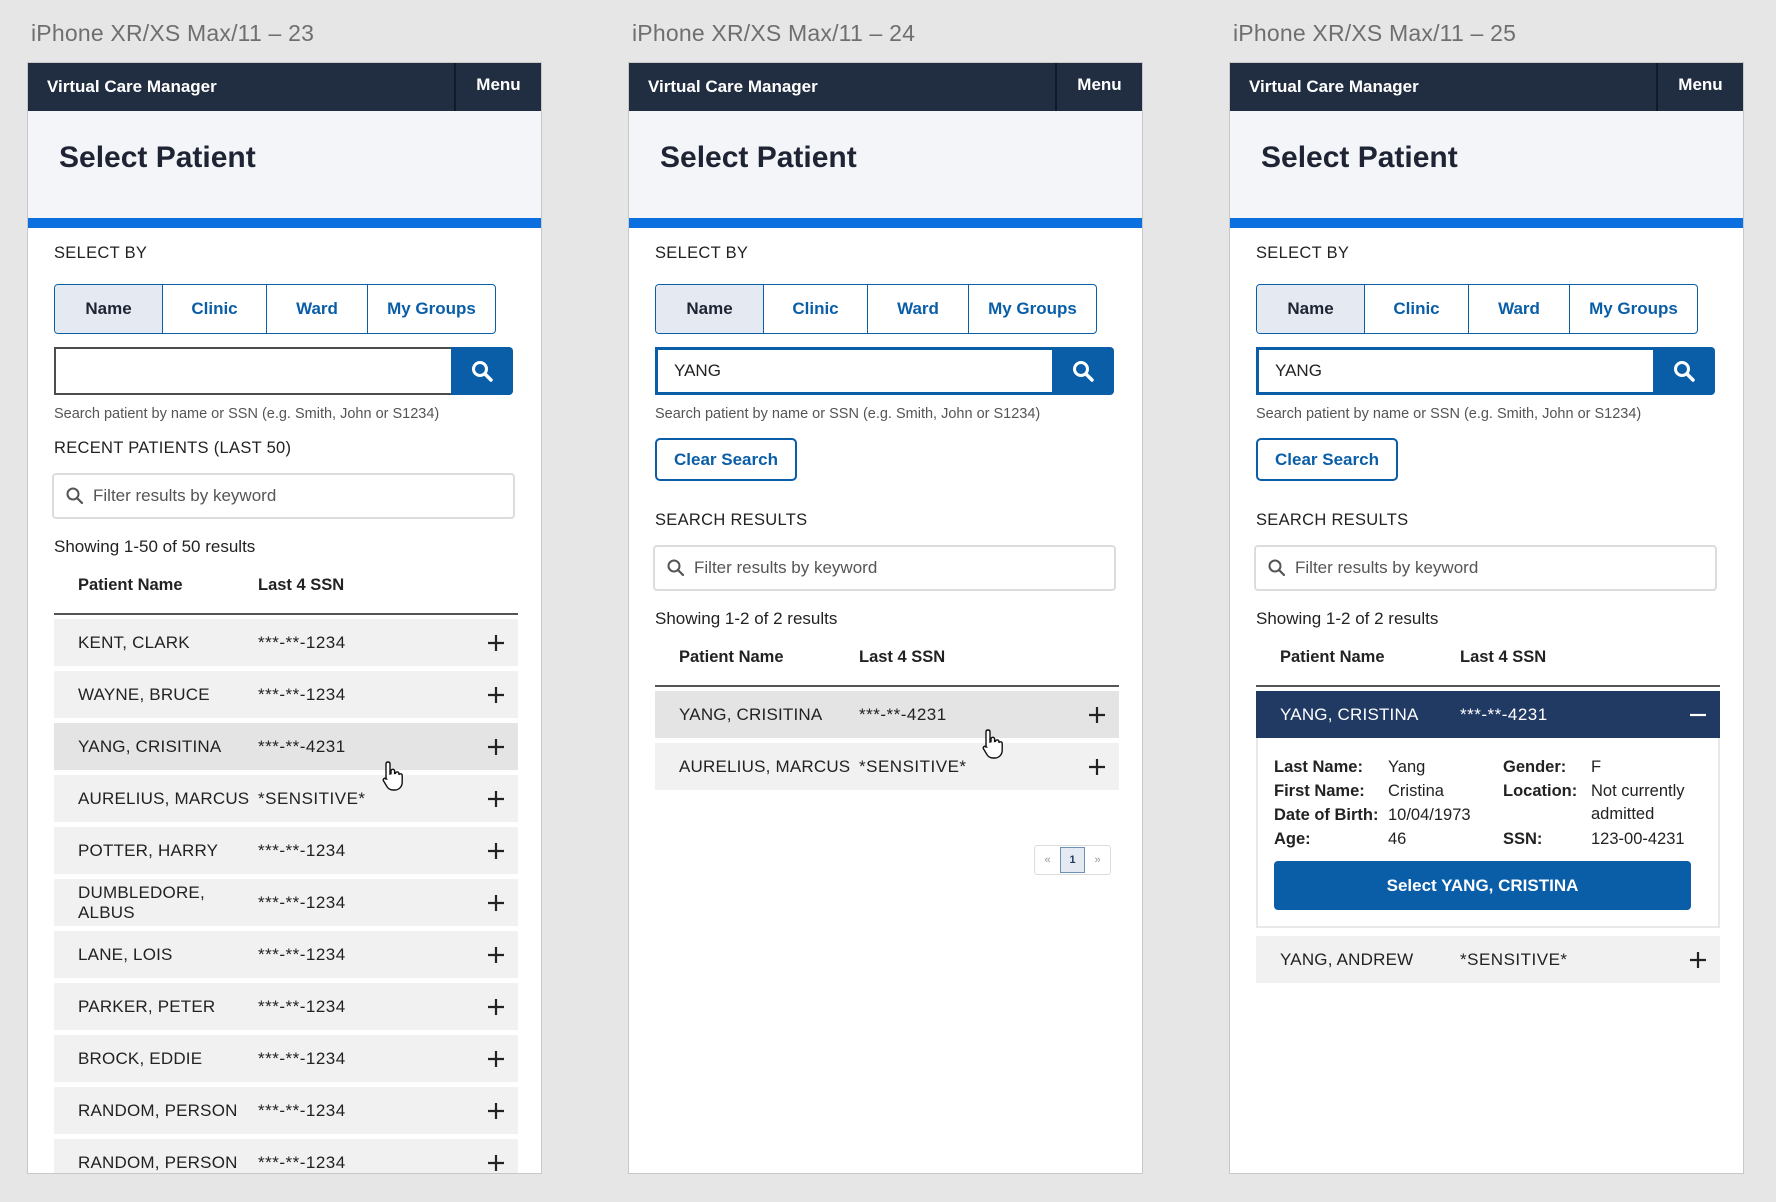 This screenshot has width=1776, height=1202. Describe the element at coordinates (158, 1162) in the screenshot. I see `patient-name: RANDOM, PERSON` at that location.